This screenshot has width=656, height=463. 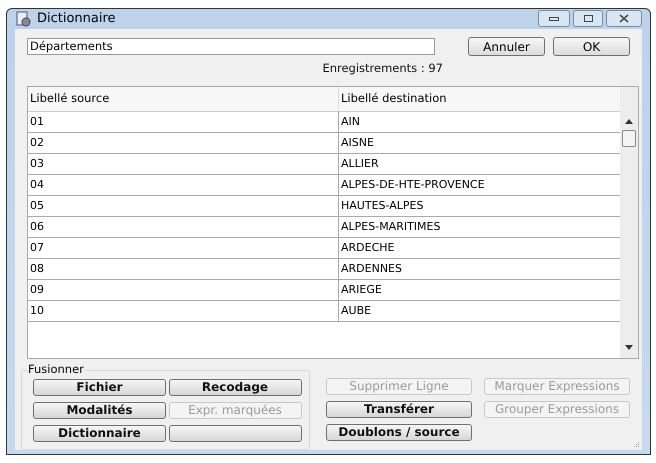 What do you see at coordinates (506, 46) in the screenshot?
I see `button: Annuler` at bounding box center [506, 46].